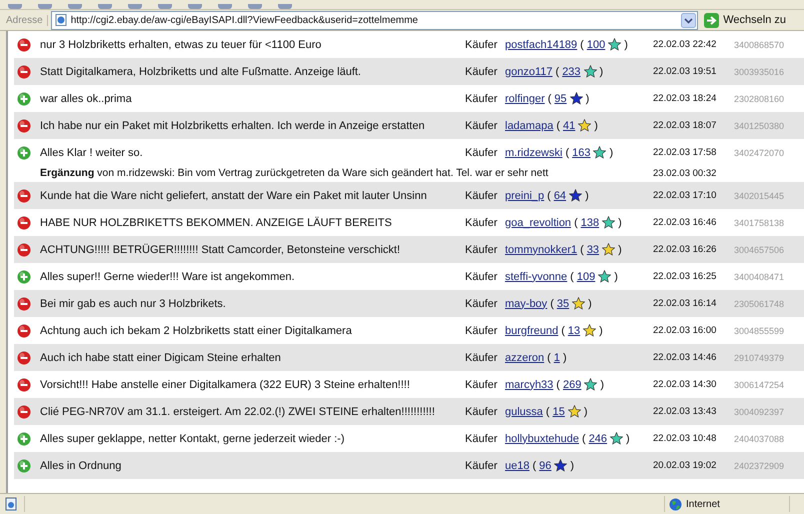 This screenshot has height=514, width=804. What do you see at coordinates (541, 44) in the screenshot?
I see `user-link: postfach14189` at bounding box center [541, 44].